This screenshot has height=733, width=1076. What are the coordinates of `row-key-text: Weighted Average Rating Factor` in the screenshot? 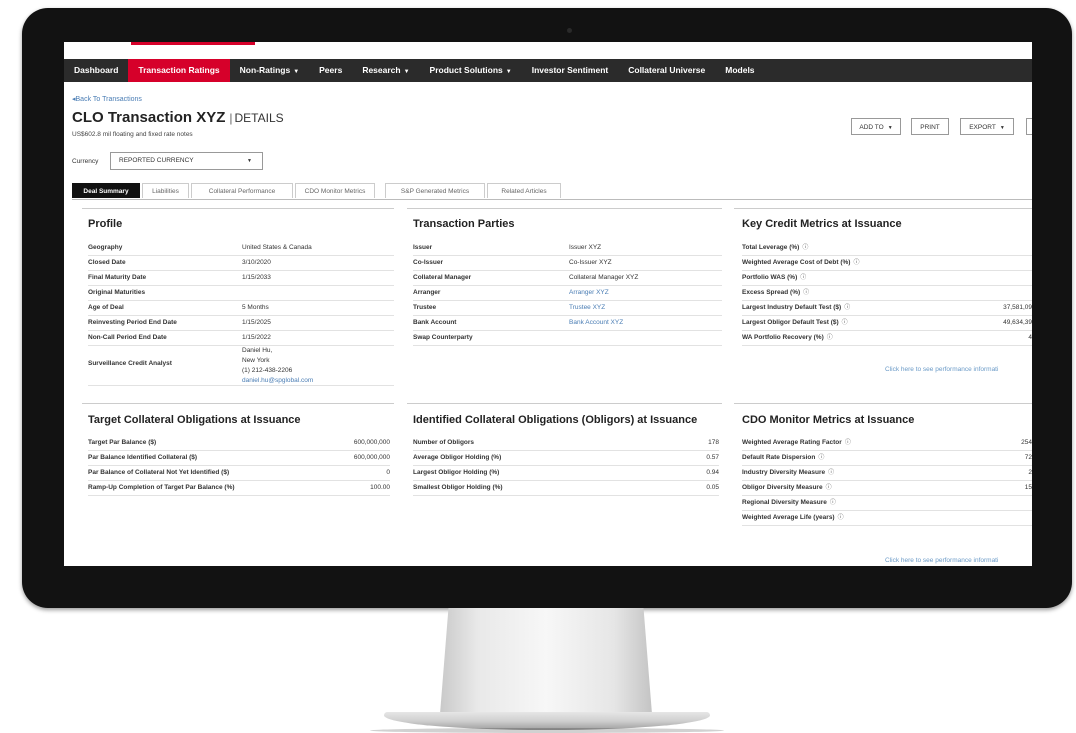 It's located at (792, 442).